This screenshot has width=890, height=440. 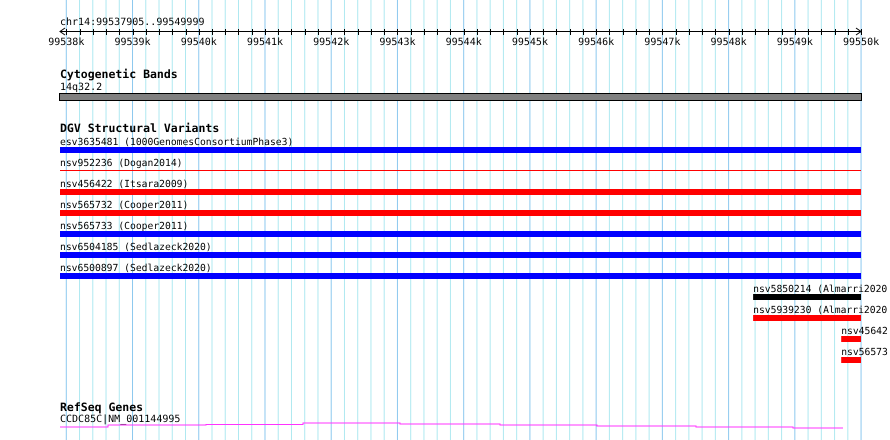 I want to click on tick-label: 99541k, so click(x=265, y=42).